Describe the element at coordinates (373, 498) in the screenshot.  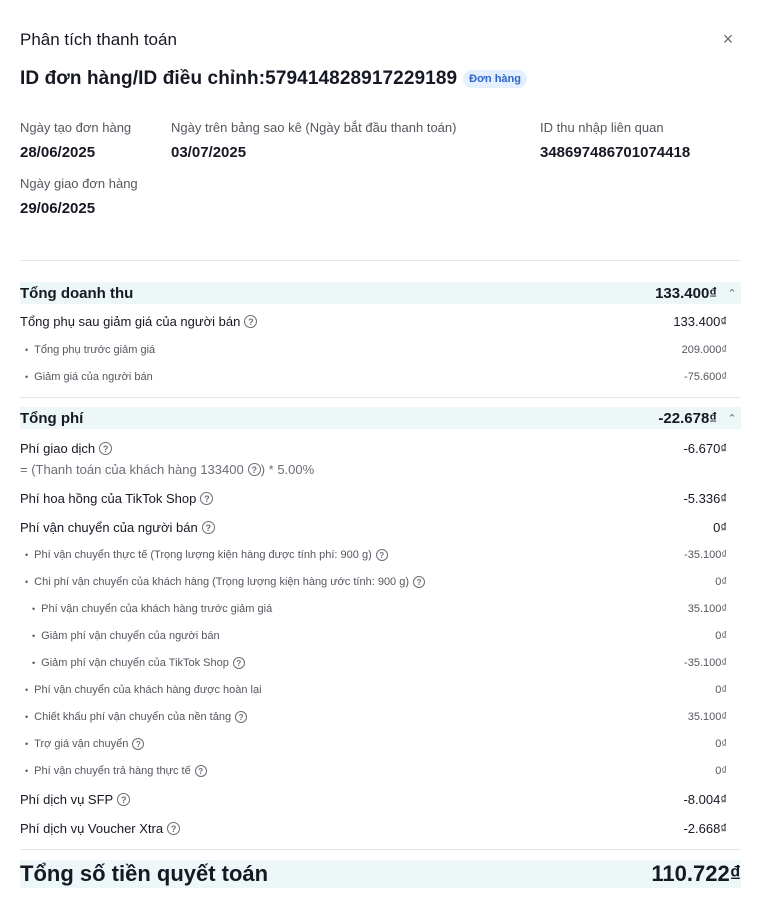
I see `fee-row: Phí hoa hồng của TikTok Shop? -5.336₫` at that location.